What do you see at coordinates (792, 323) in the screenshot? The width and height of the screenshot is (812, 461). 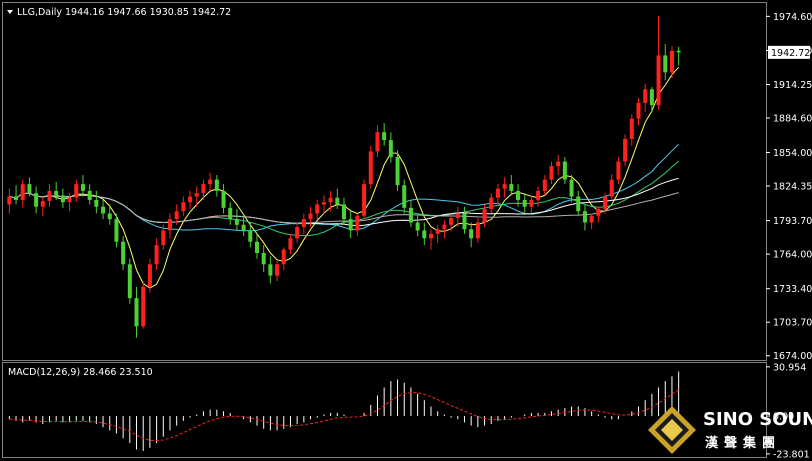 I see `price-tick-label: 1703.70` at bounding box center [792, 323].